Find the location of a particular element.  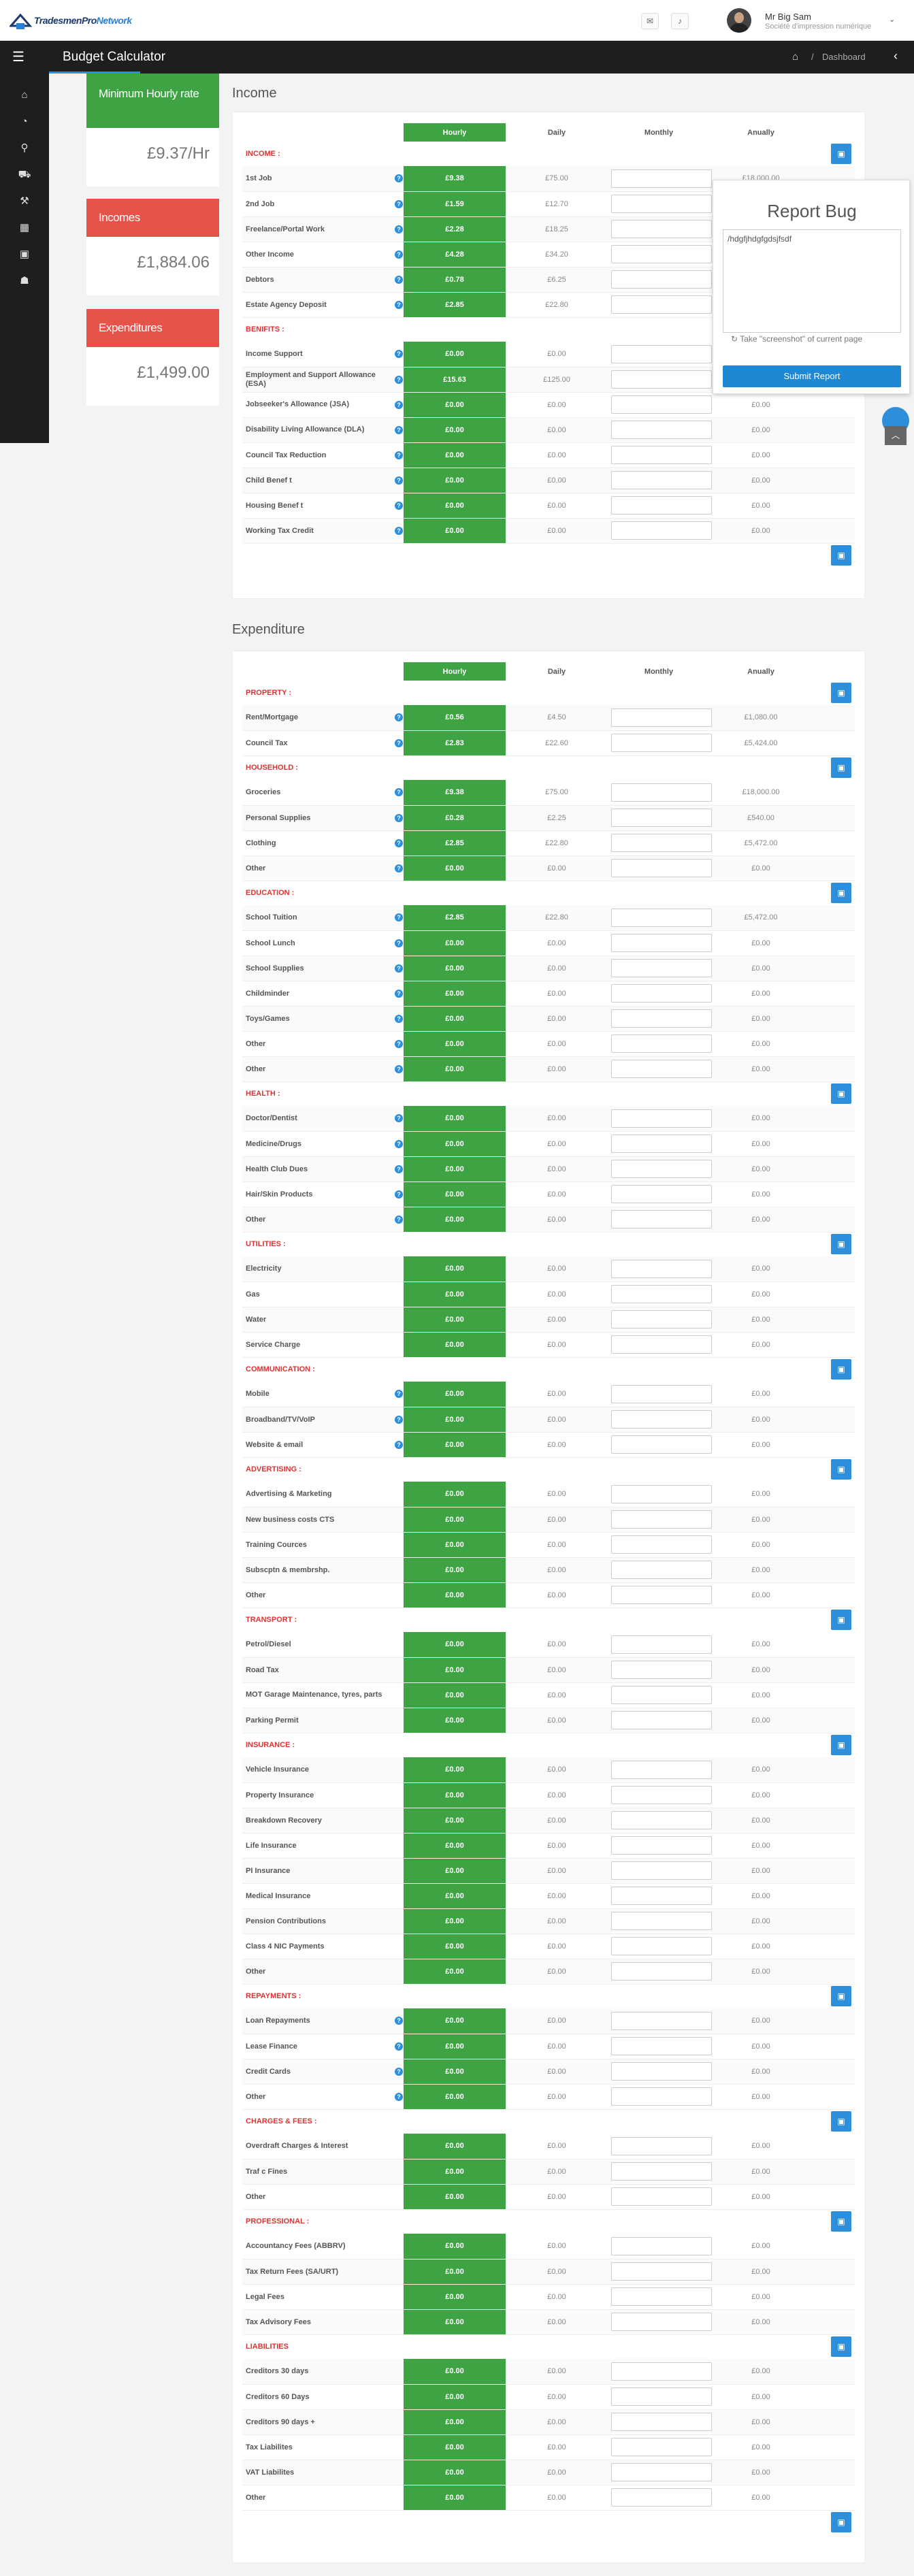

chevron-left-icon: ‹ is located at coordinates (896, 56).